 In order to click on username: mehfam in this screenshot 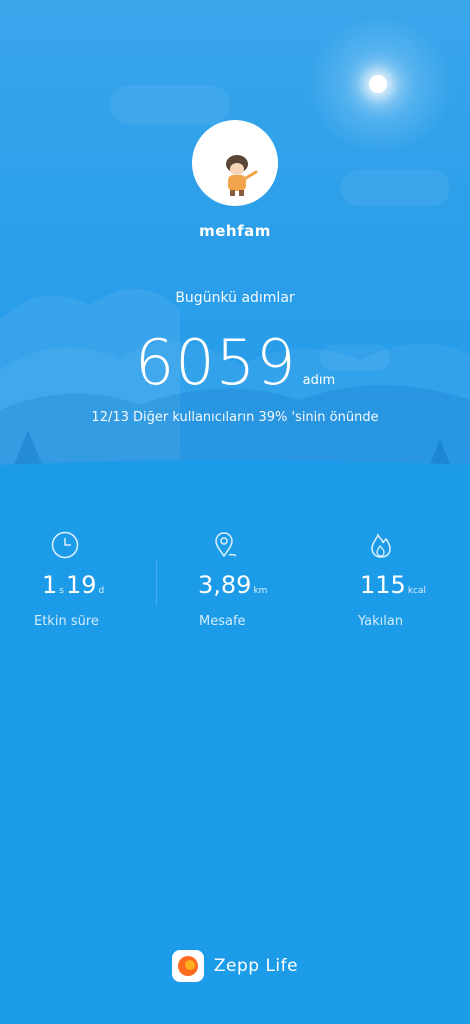, I will do `click(235, 231)`.